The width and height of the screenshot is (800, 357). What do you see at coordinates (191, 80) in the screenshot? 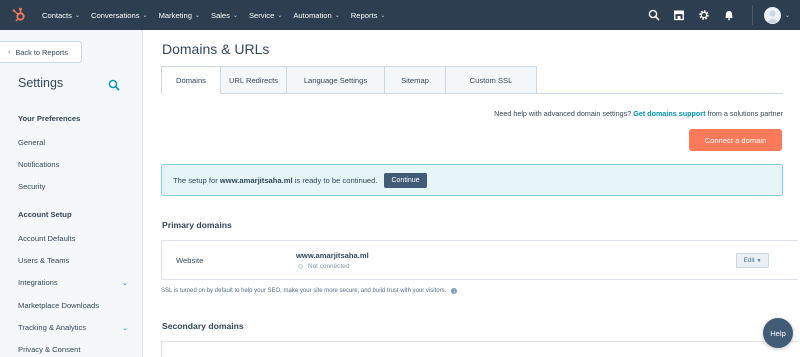
I see `tab-domains: Domains` at bounding box center [191, 80].